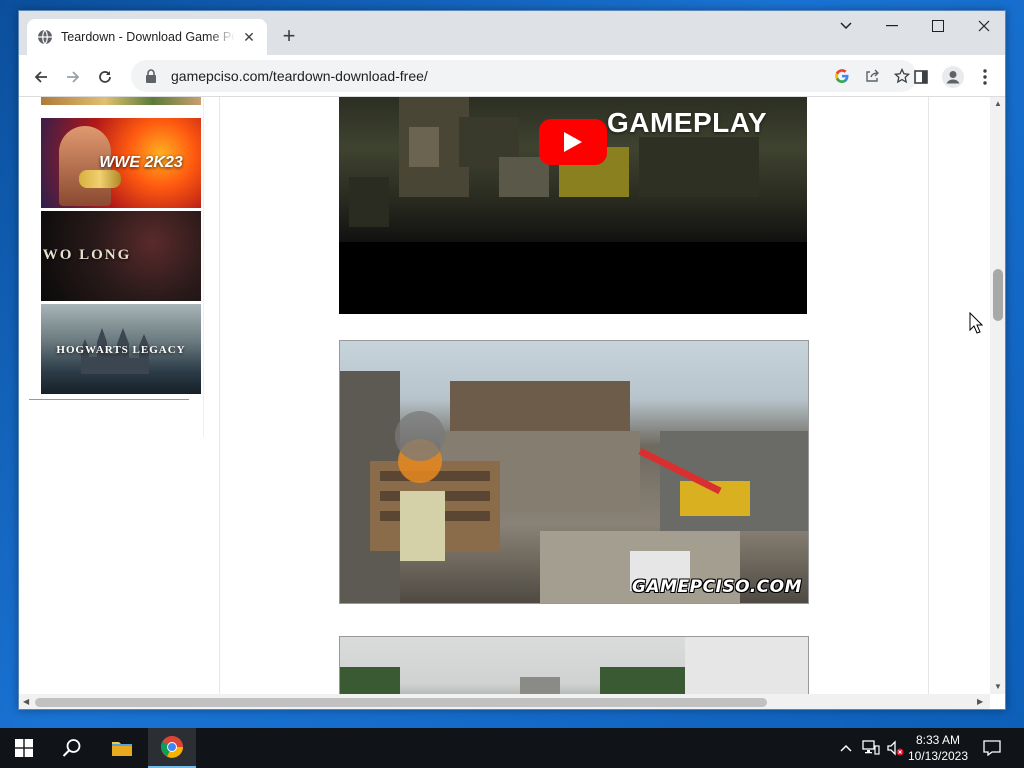 This screenshot has width=1024, height=768. What do you see at coordinates (980, 701) in the screenshot?
I see `scroll-right-arrow-icon: ▶` at bounding box center [980, 701].